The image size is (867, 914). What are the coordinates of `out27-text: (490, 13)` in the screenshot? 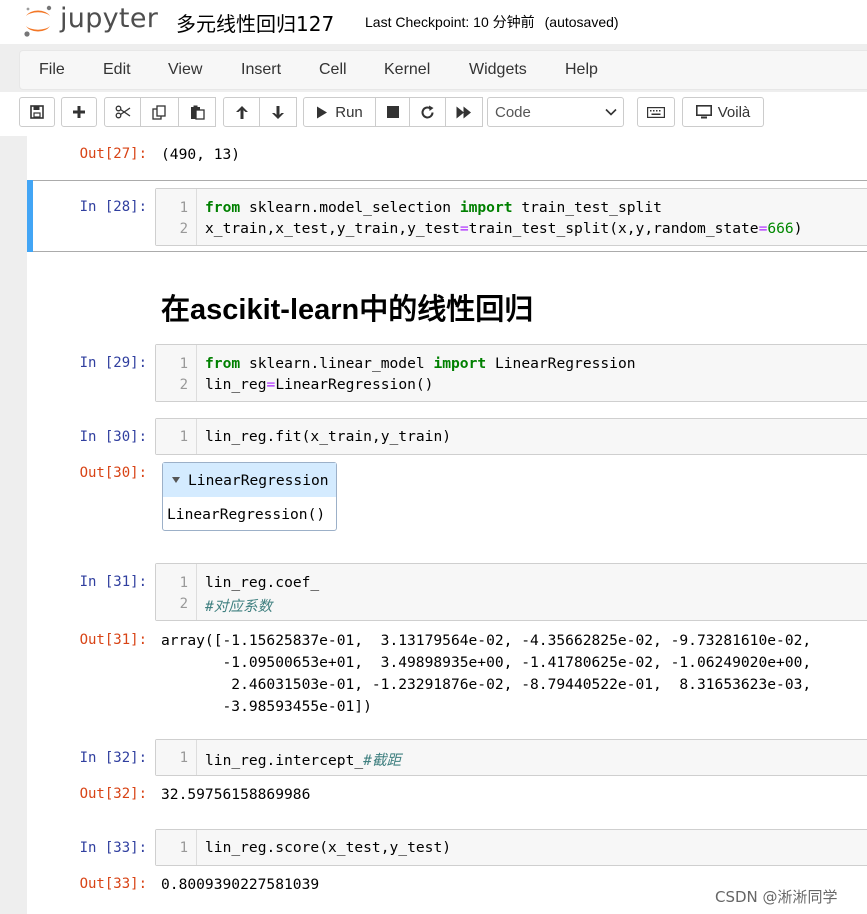 It's located at (201, 154).